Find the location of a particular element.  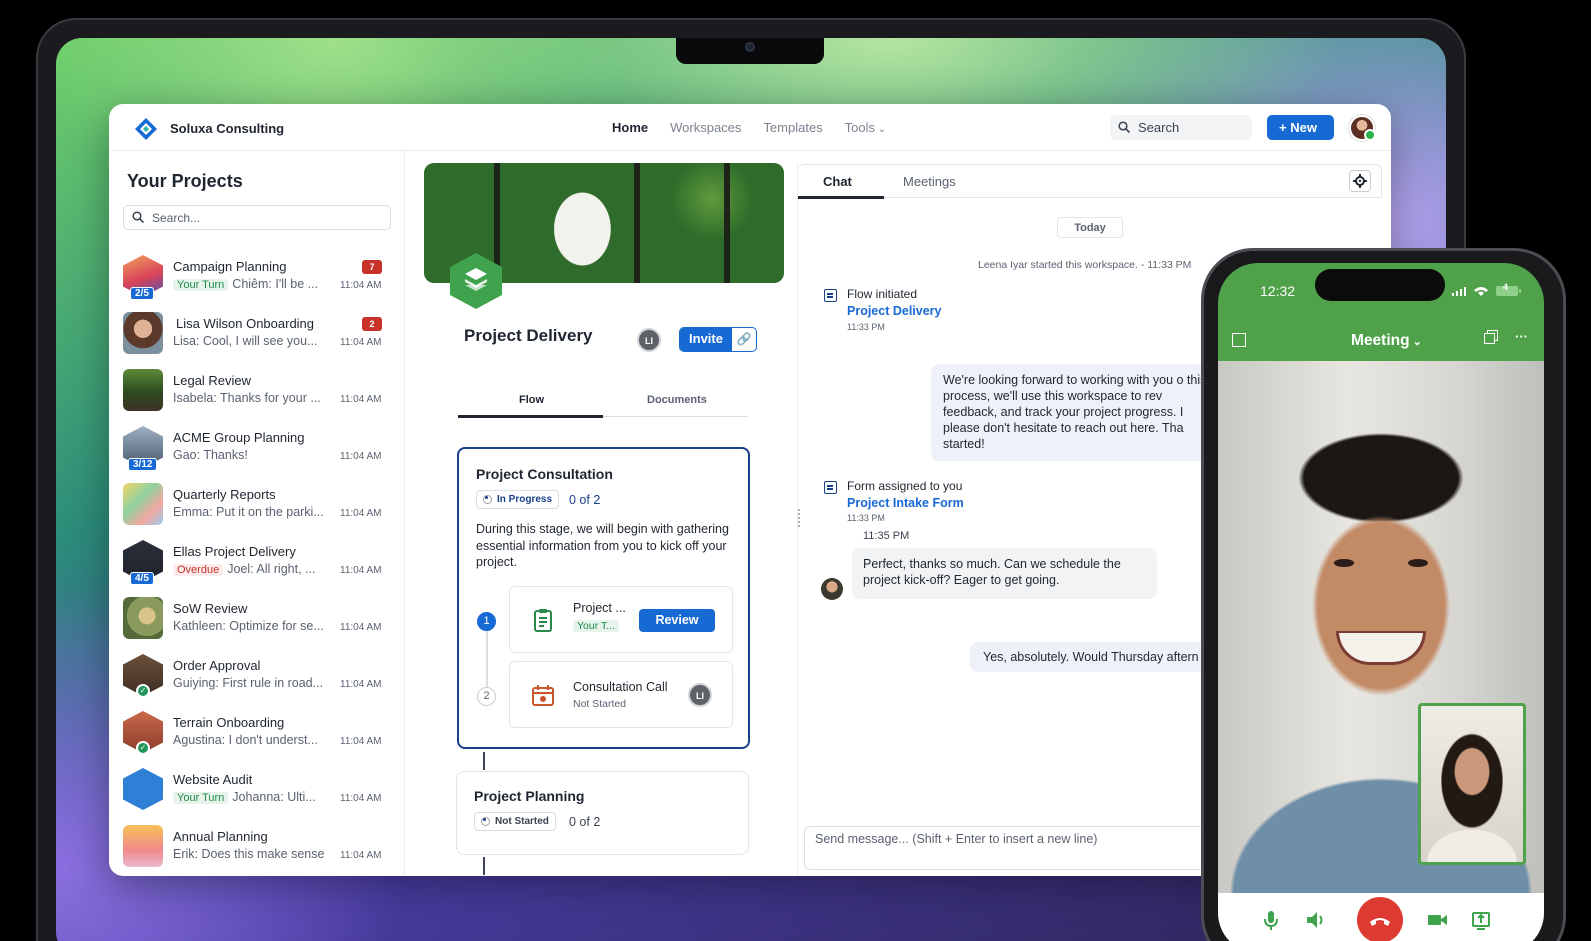

brand-name: Soluxa Consulting is located at coordinates (227, 128).